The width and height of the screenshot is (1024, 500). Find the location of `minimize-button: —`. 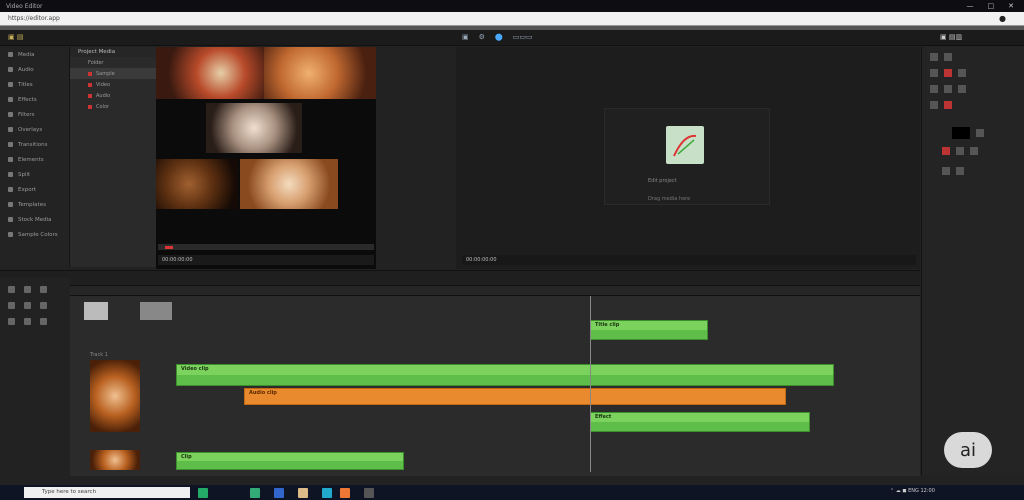

minimize-button: — is located at coordinates (970, 6).